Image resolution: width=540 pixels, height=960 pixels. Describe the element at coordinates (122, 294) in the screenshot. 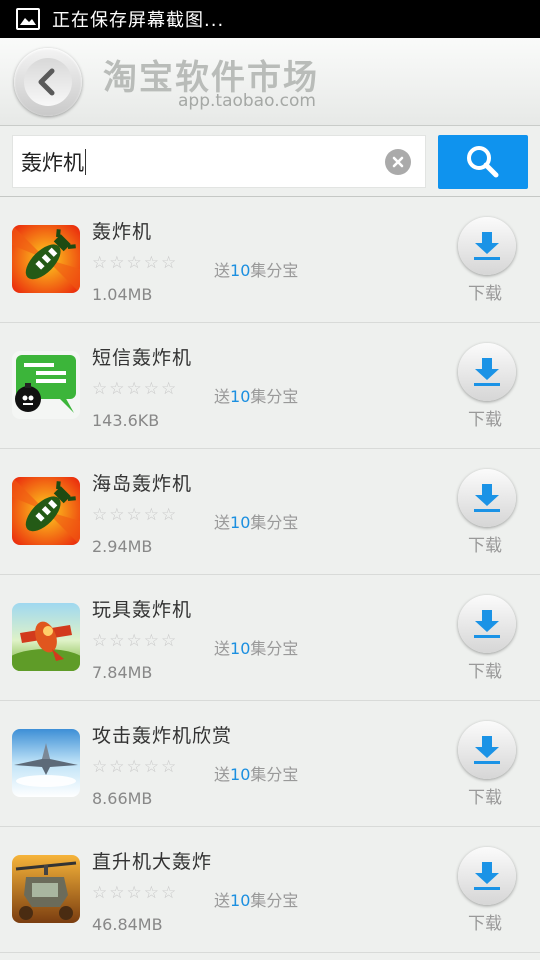

I see `file-size: 1.04MB` at that location.